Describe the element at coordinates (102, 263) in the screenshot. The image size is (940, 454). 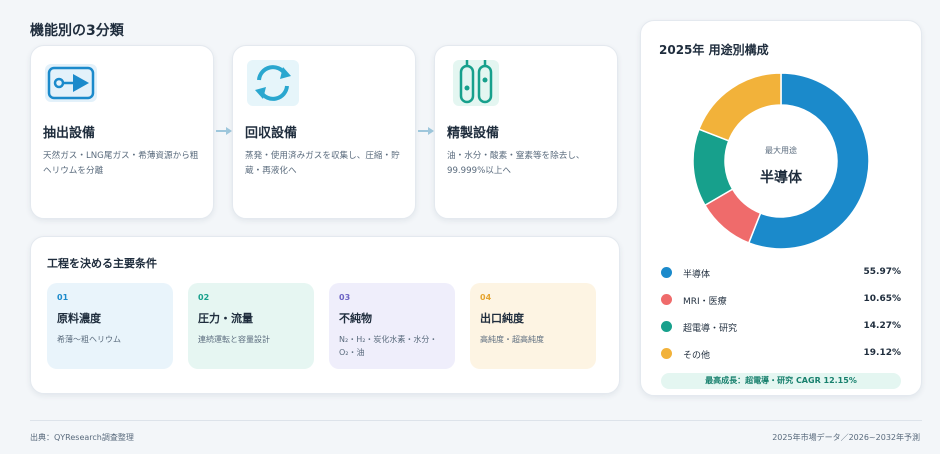
I see `conditions-title: 工程を決める主要条件` at that location.